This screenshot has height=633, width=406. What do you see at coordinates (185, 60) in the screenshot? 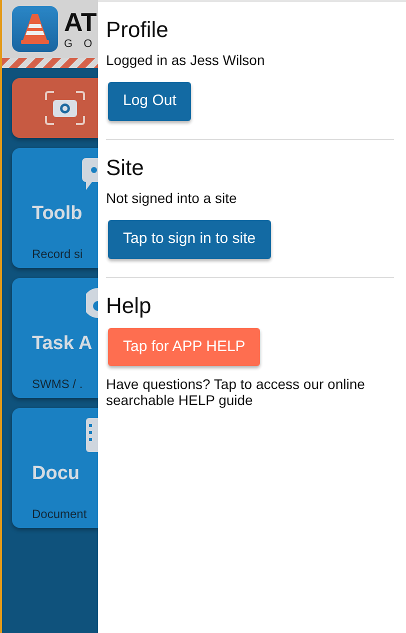
I see `section-text: Logged in as Jess Wilson` at bounding box center [185, 60].